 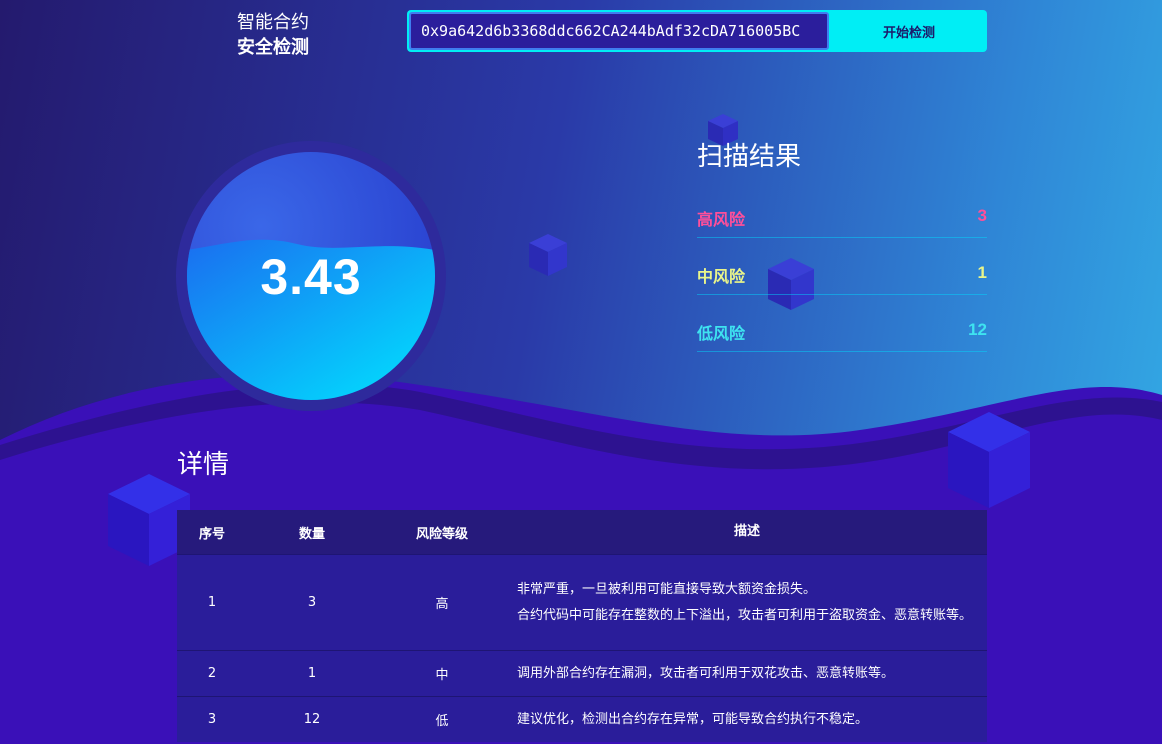 I want to click on risk-row-medium: 中风险 1, so click(x=842, y=275).